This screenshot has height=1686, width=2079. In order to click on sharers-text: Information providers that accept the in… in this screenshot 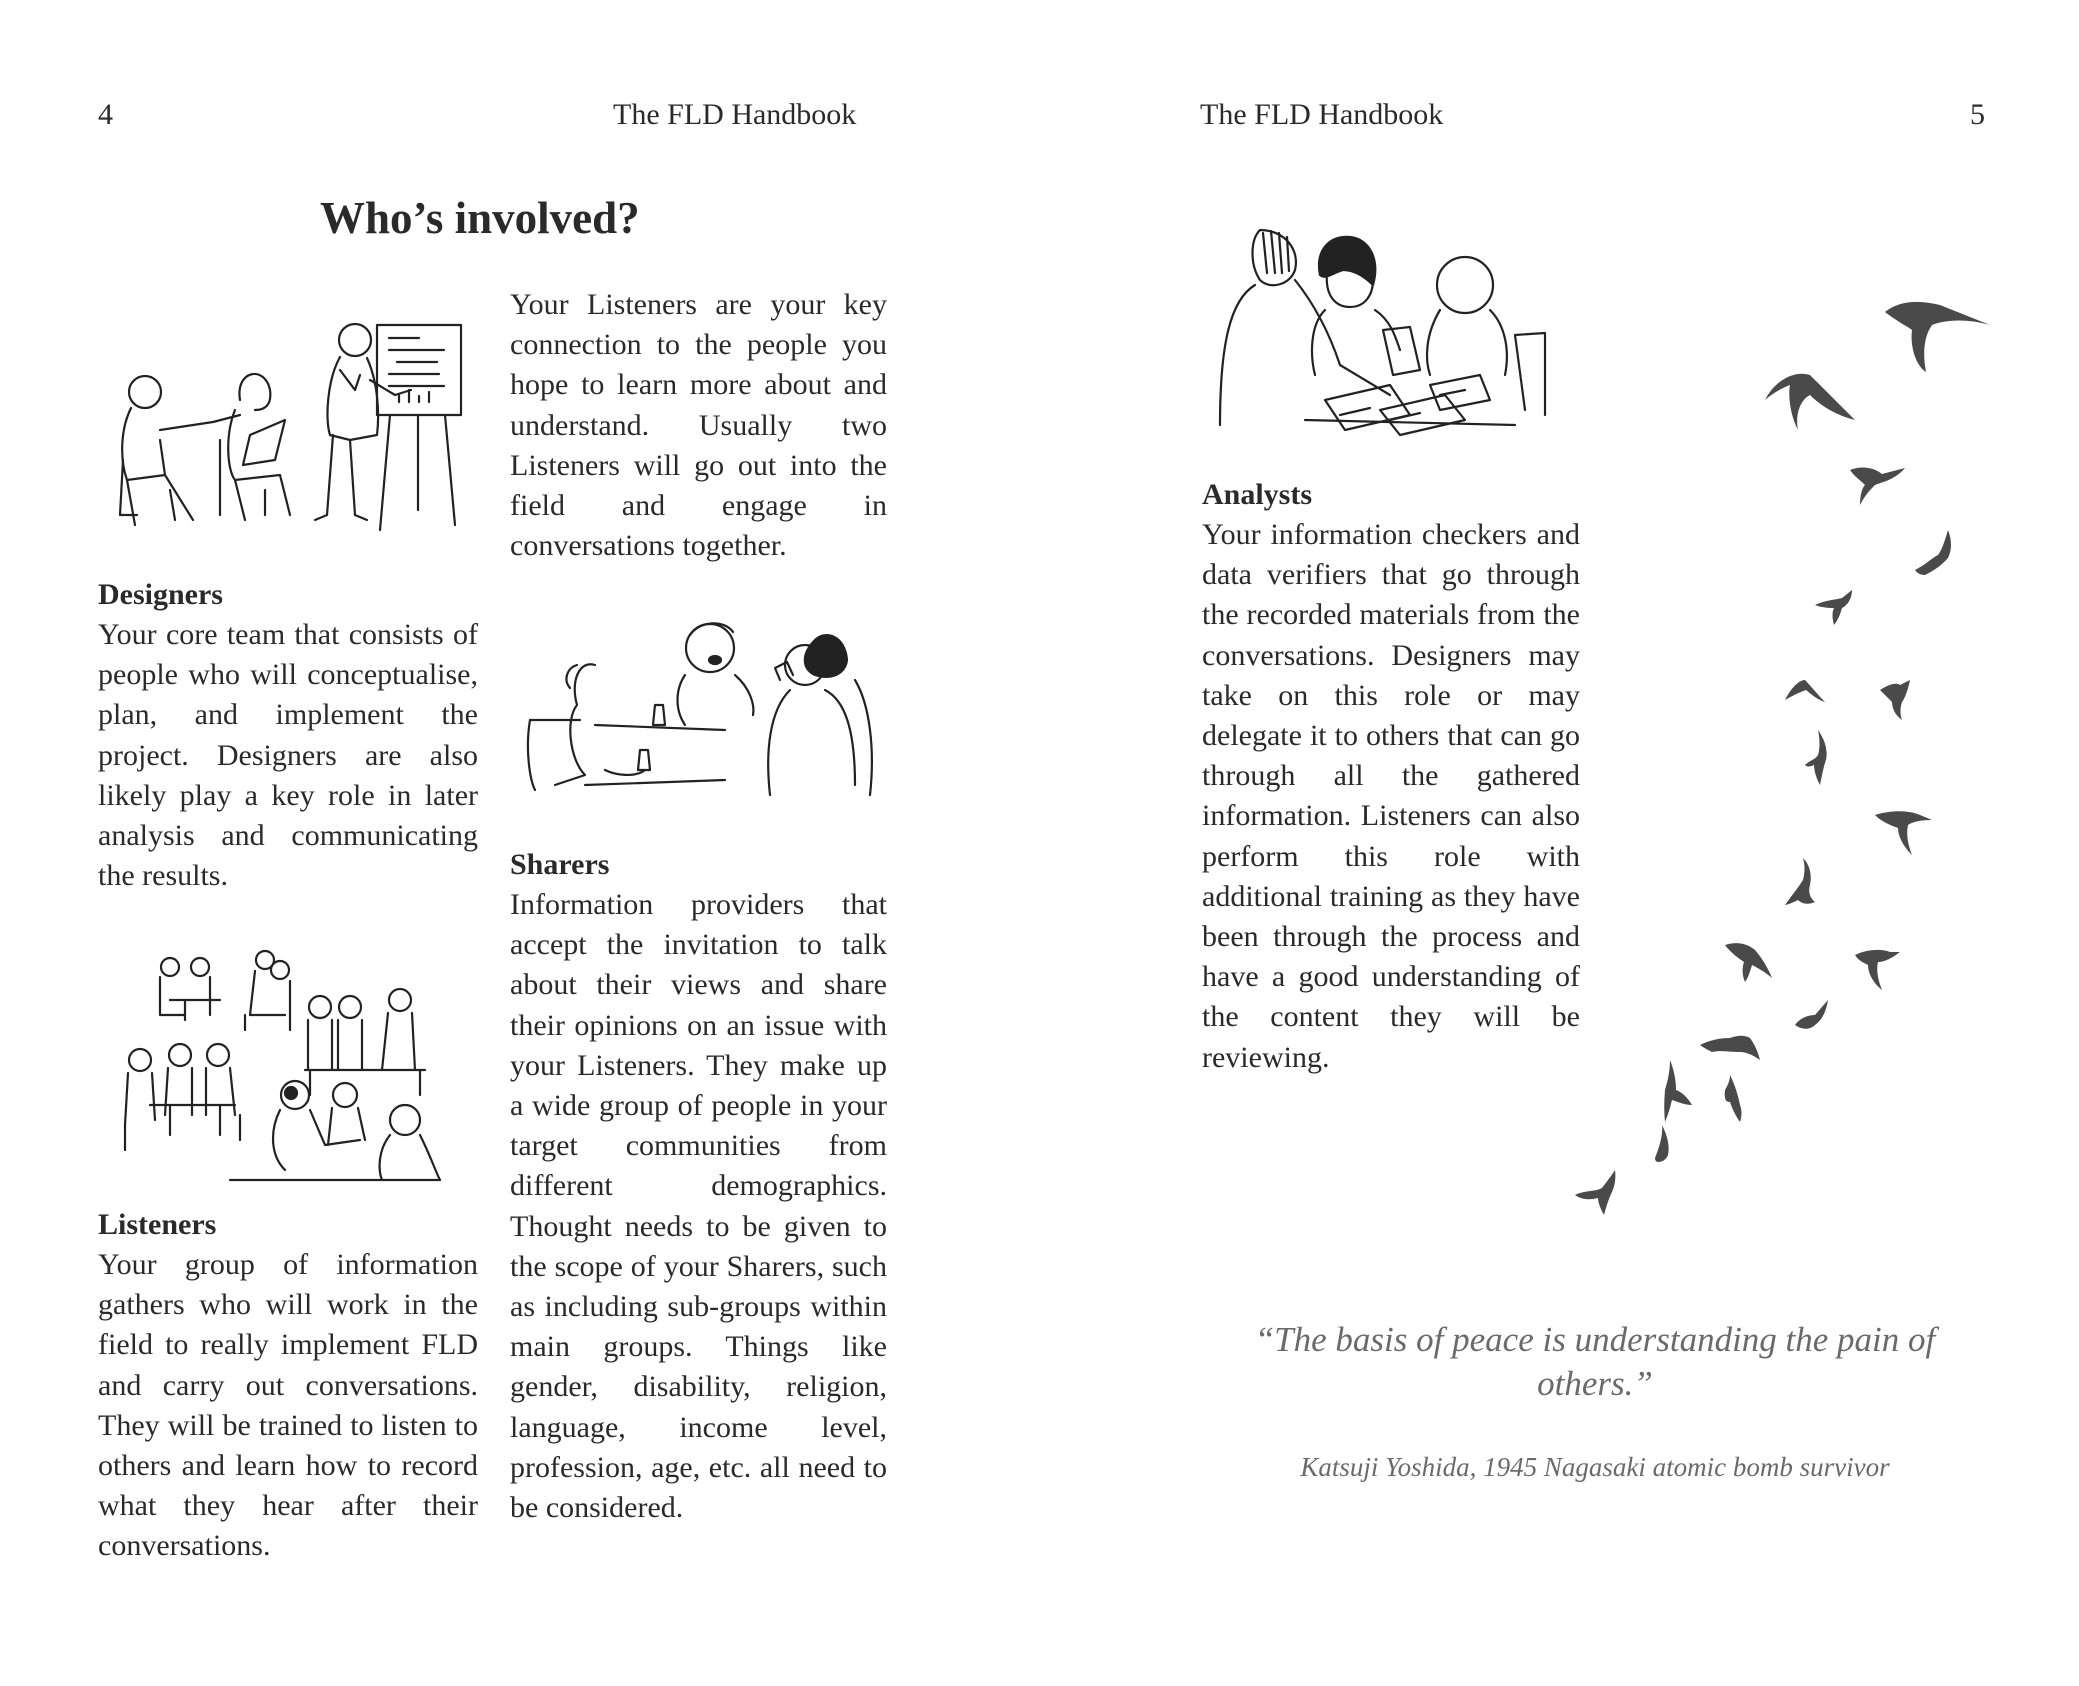, I will do `click(698, 1206)`.